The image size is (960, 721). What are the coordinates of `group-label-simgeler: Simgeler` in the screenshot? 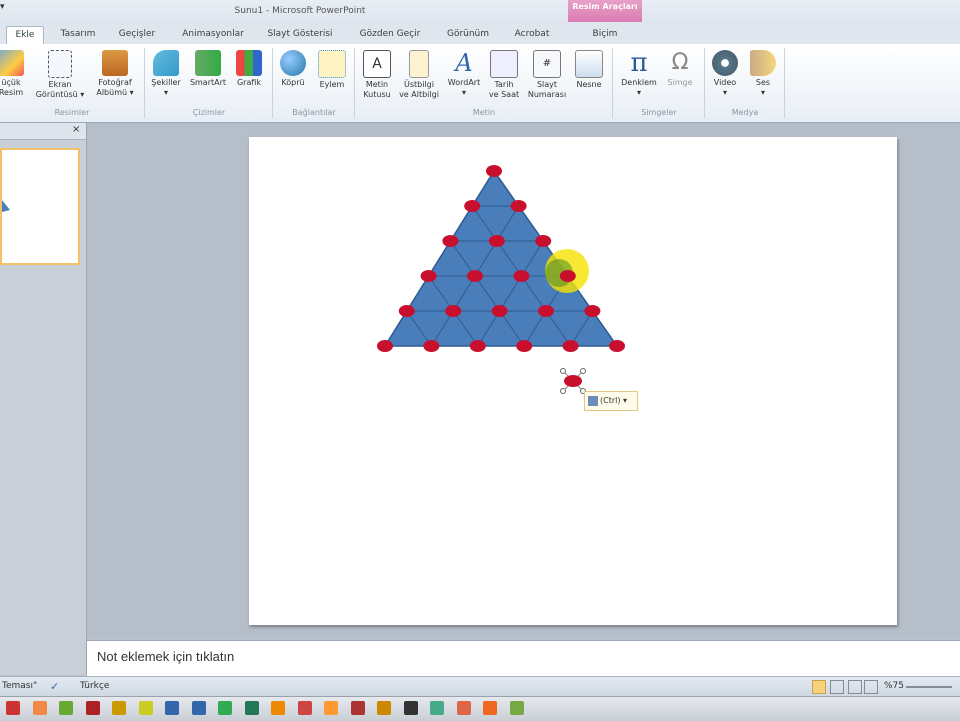 It's located at (659, 112).